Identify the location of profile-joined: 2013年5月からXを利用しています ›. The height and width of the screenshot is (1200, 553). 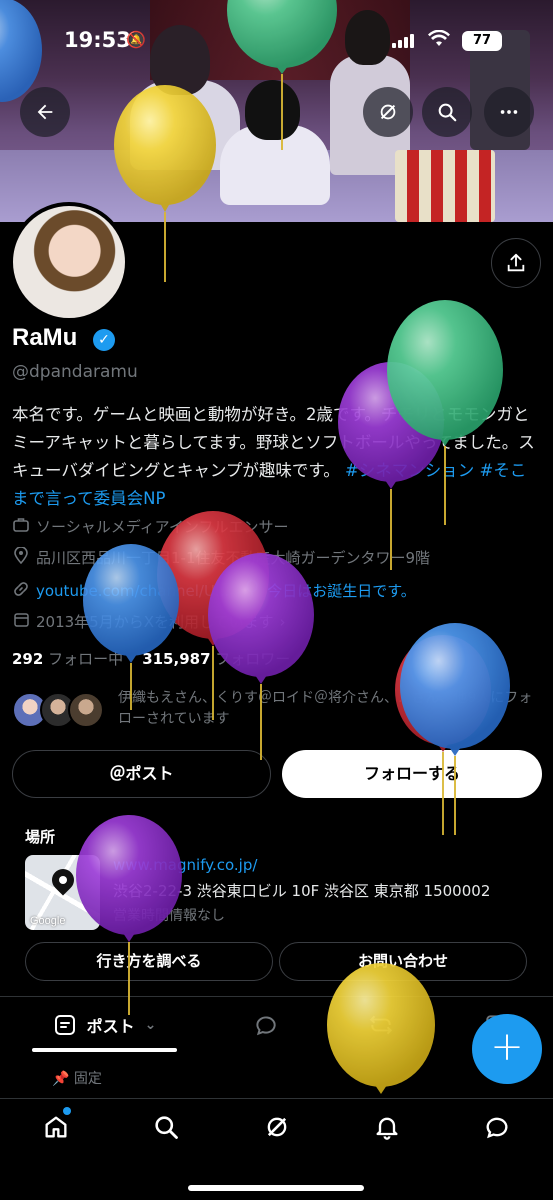
(149, 621).